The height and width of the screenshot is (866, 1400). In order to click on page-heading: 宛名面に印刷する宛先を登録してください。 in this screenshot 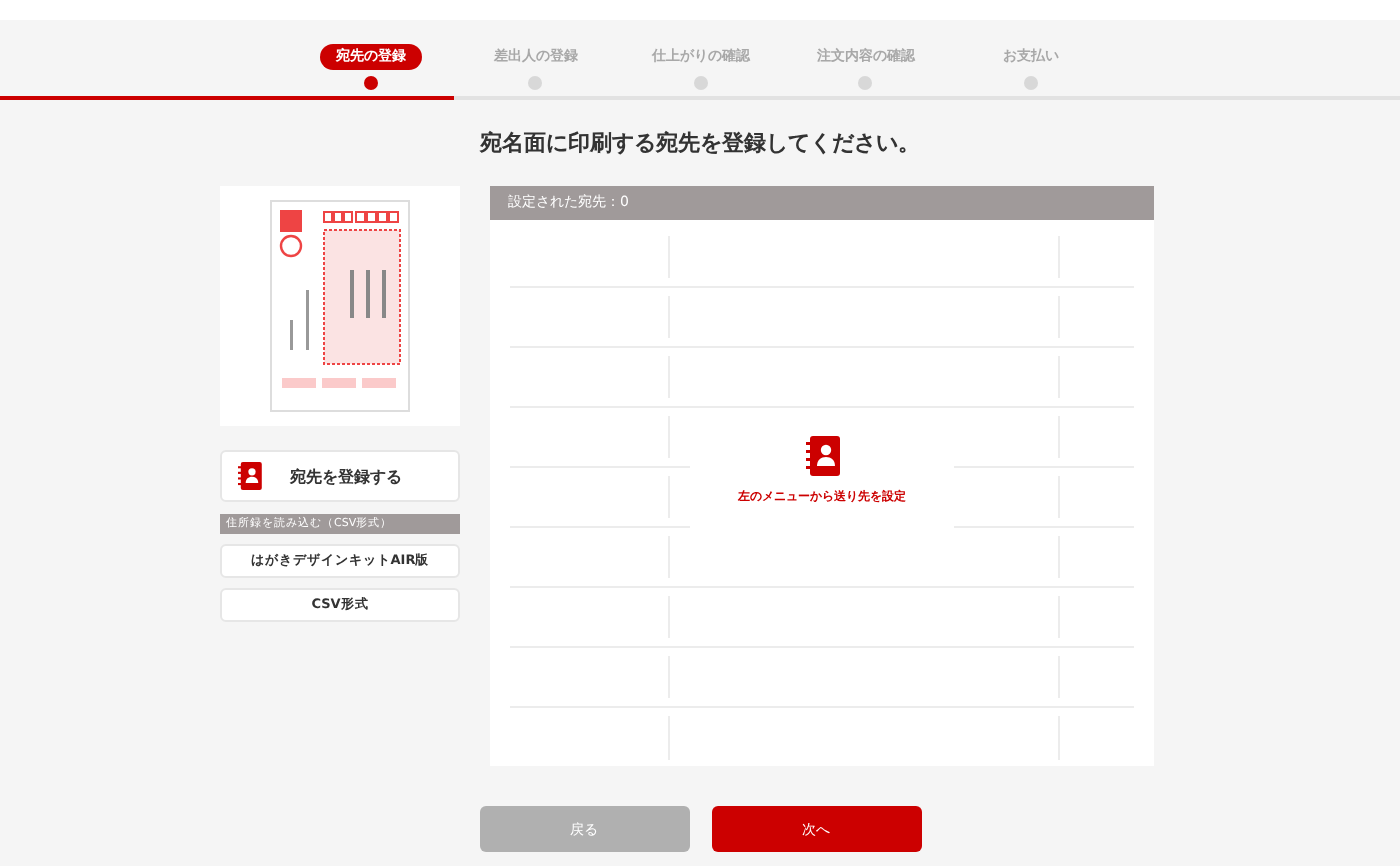, I will do `click(699, 143)`.